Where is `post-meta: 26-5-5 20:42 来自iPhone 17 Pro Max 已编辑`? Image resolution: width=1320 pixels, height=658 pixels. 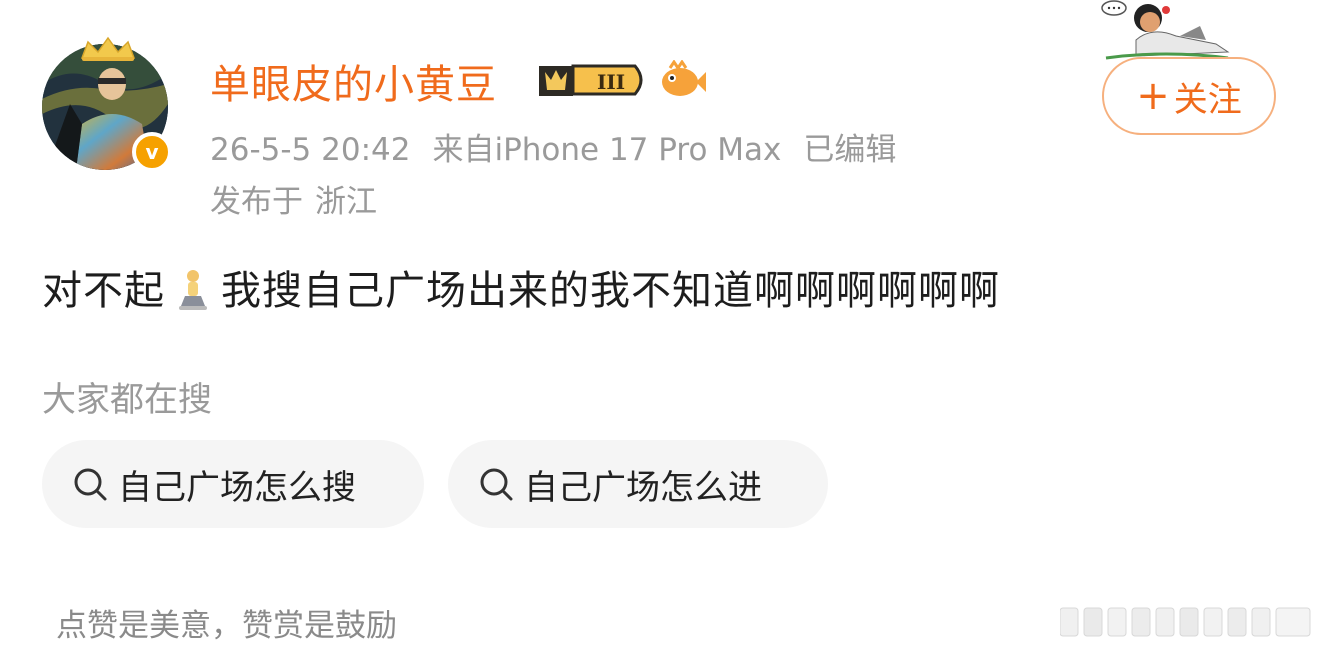 post-meta: 26-5-5 20:42 来自iPhone 17 Pro Max 已编辑 is located at coordinates (564, 146).